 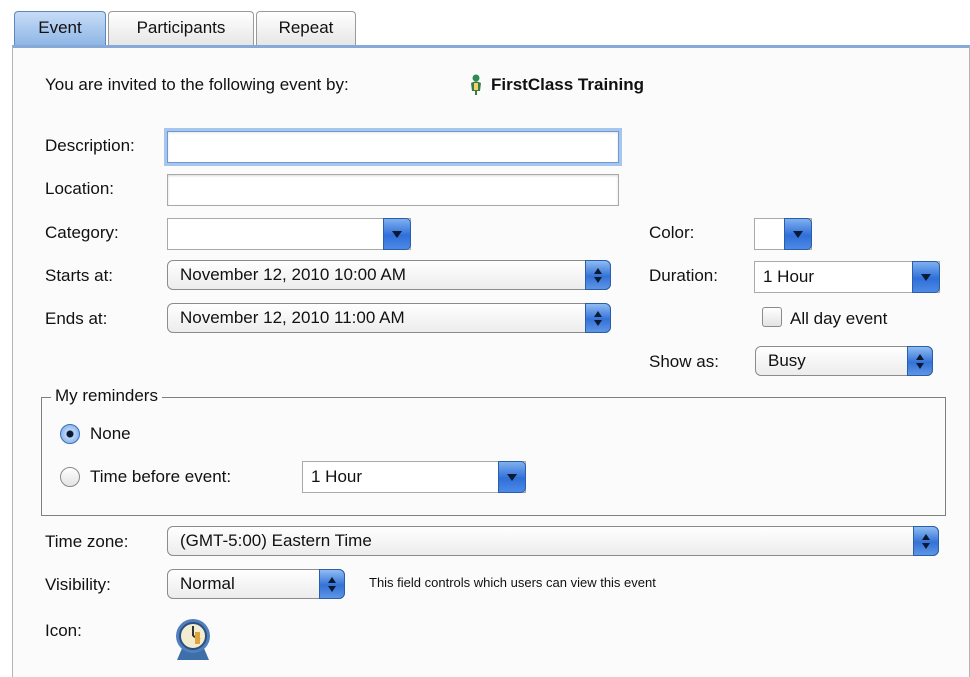 I want to click on tab-event: Event, so click(x=60, y=28).